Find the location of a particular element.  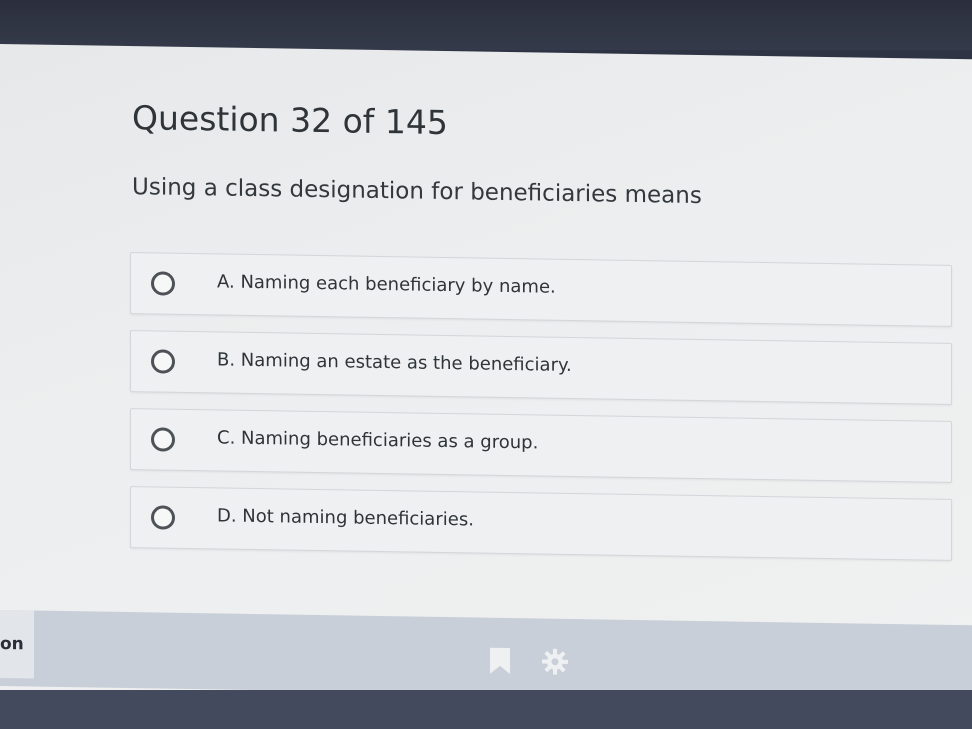

bookmark-icon is located at coordinates (500, 661).